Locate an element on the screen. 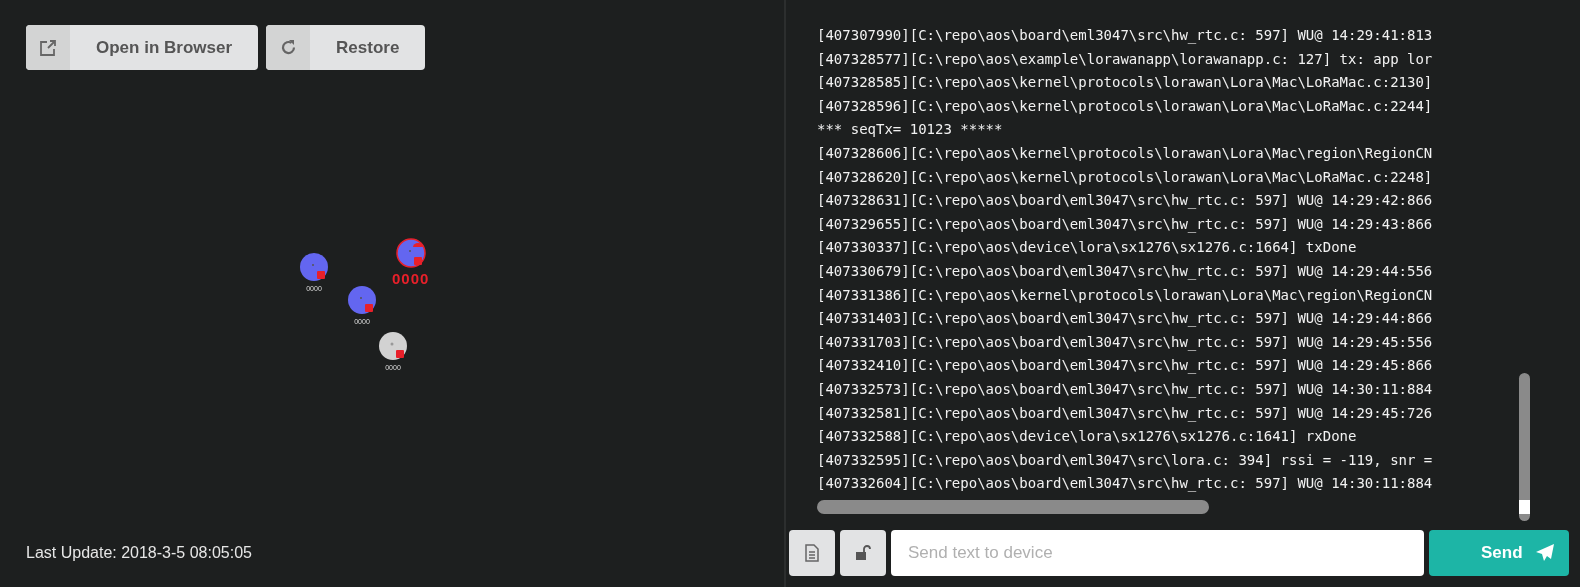  document-icon is located at coordinates (812, 553).